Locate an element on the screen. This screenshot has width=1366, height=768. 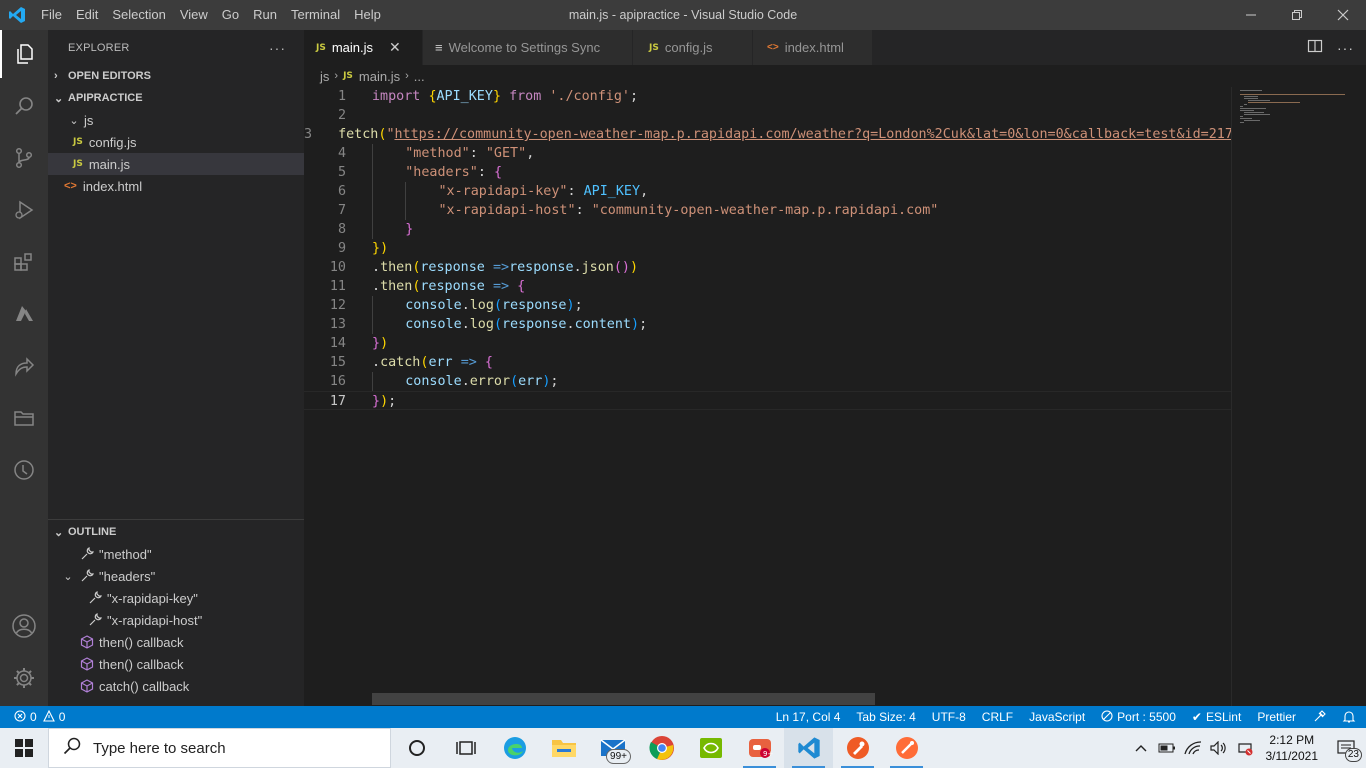
tree-file-index-html: <> index.html is located at coordinates (176, 186).